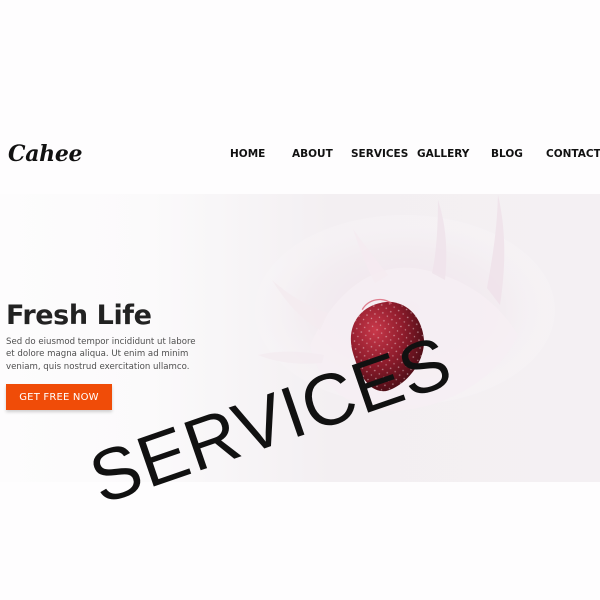 The width and height of the screenshot is (600, 600). Describe the element at coordinates (59, 397) in the screenshot. I see `get-free-now-button: GET FREE NOW` at that location.